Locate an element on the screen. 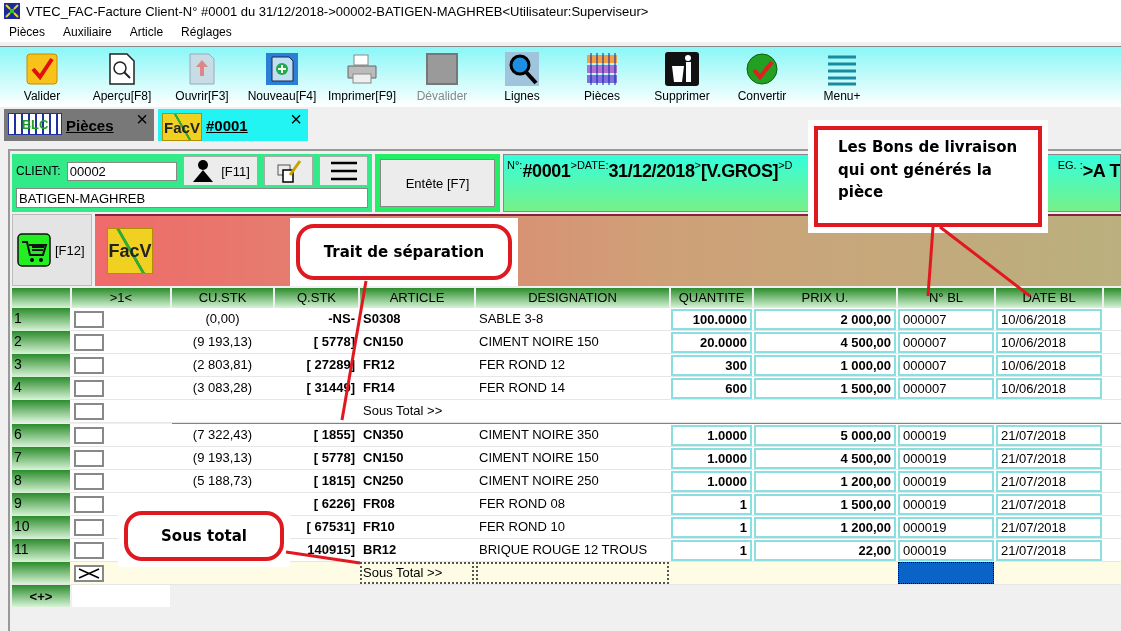  edit-icon is located at coordinates (288, 171).